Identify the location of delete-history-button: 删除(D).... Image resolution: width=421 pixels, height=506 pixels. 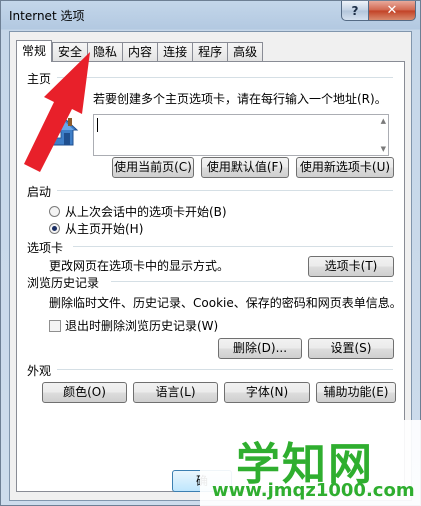
(260, 348).